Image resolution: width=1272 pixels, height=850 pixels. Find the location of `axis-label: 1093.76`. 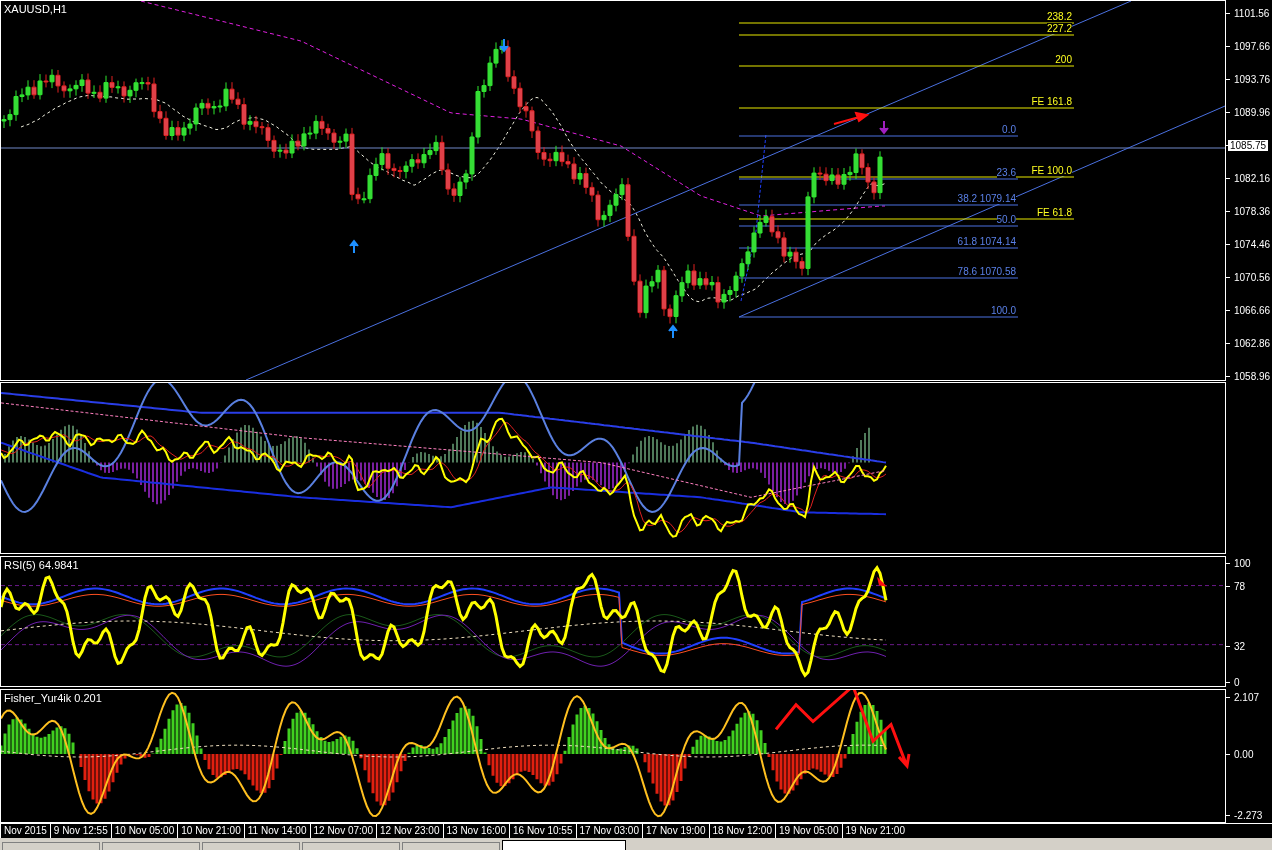

axis-label: 1093.76 is located at coordinates (1252, 79).